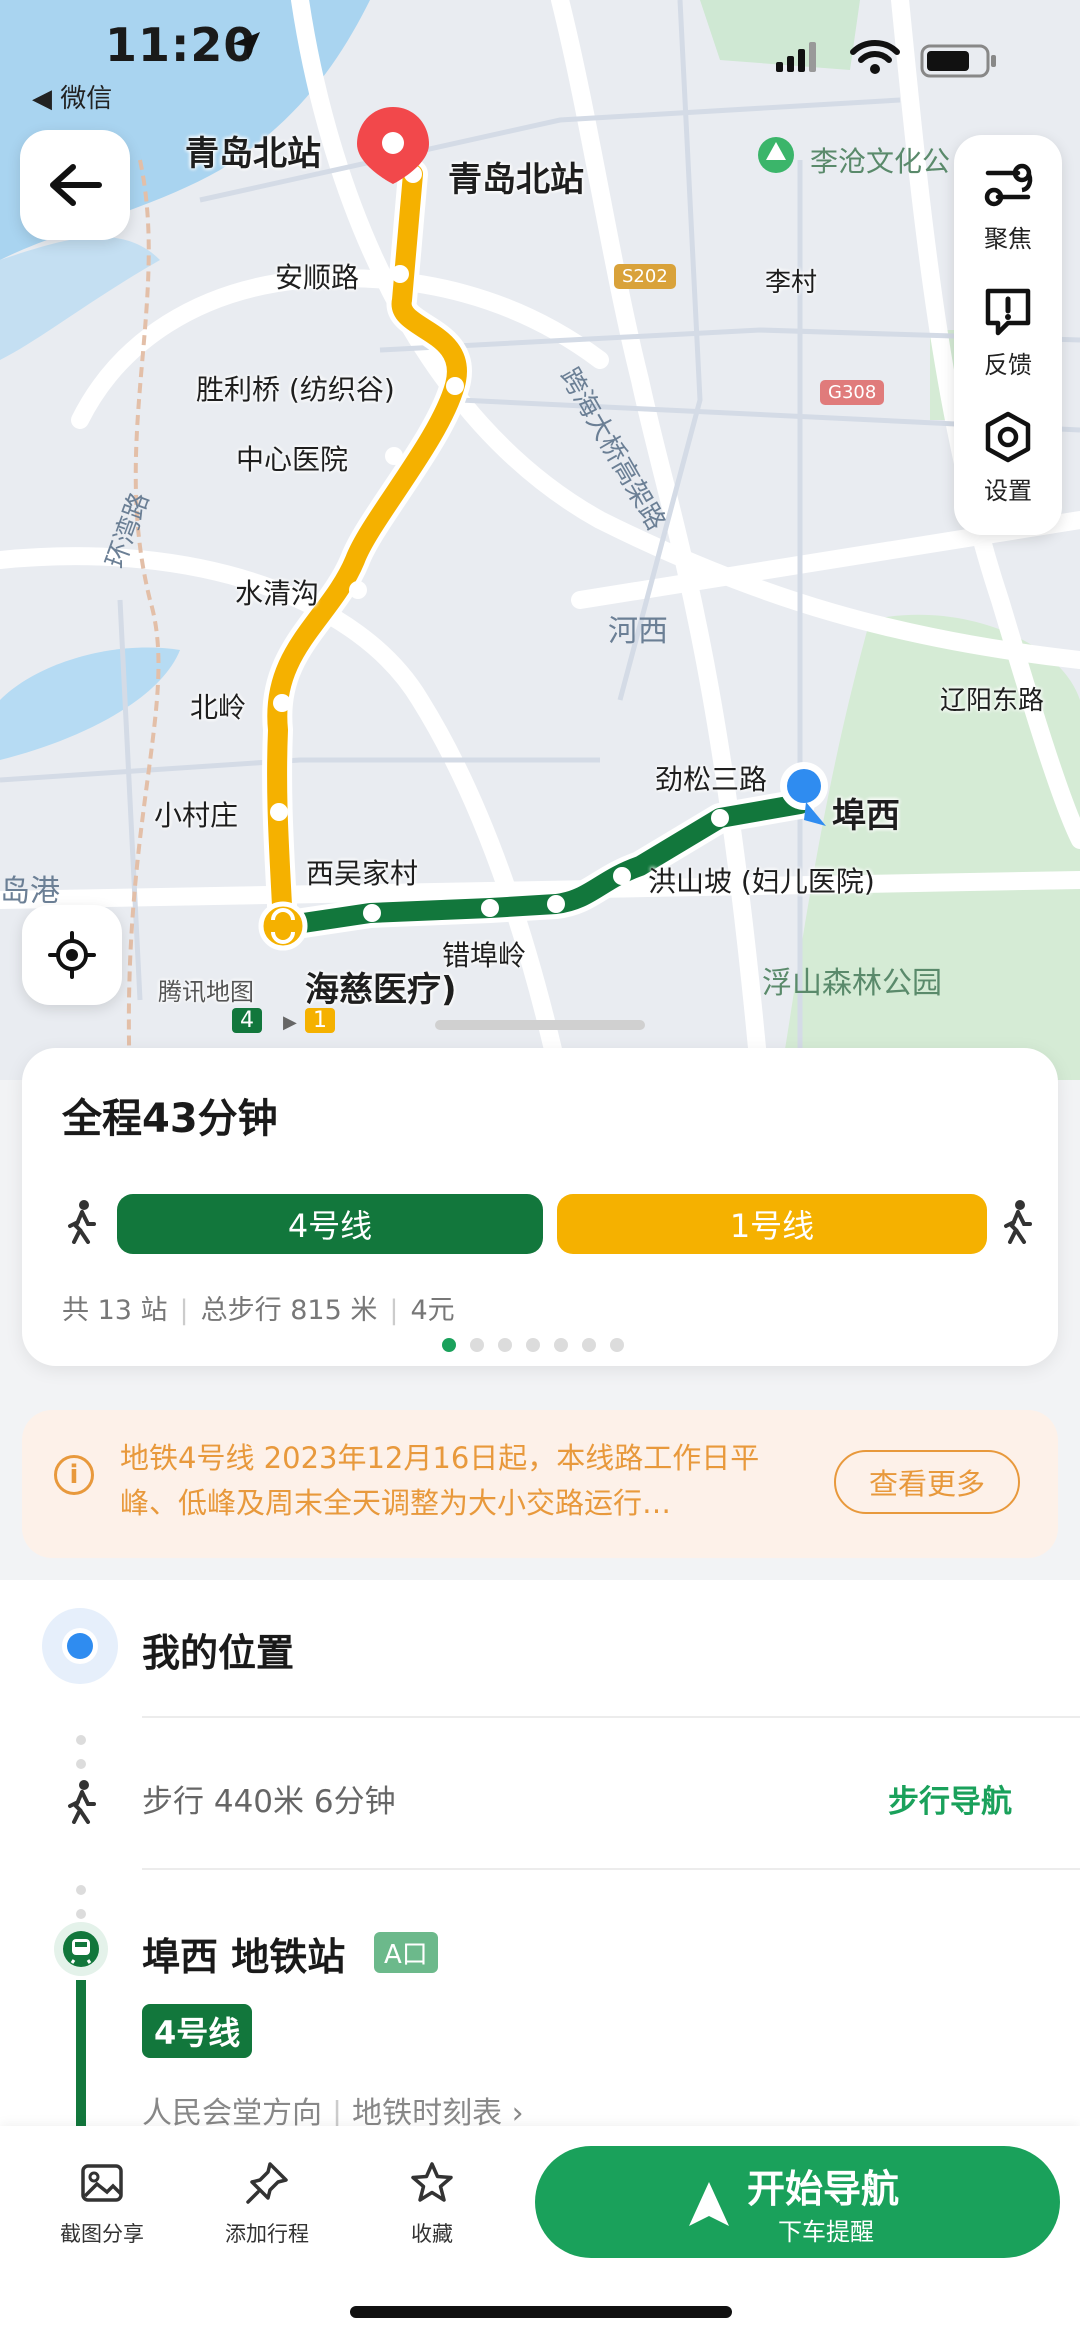  What do you see at coordinates (244, 1957) in the screenshot?
I see `station-name: 埠西 地铁站` at bounding box center [244, 1957].